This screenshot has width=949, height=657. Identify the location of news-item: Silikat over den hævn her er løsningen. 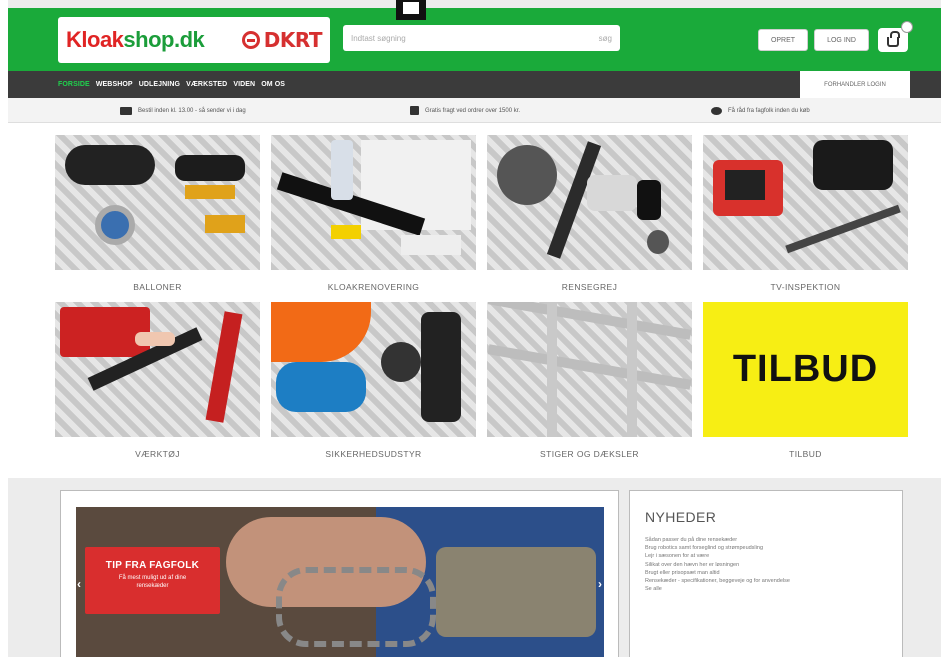
(766, 565).